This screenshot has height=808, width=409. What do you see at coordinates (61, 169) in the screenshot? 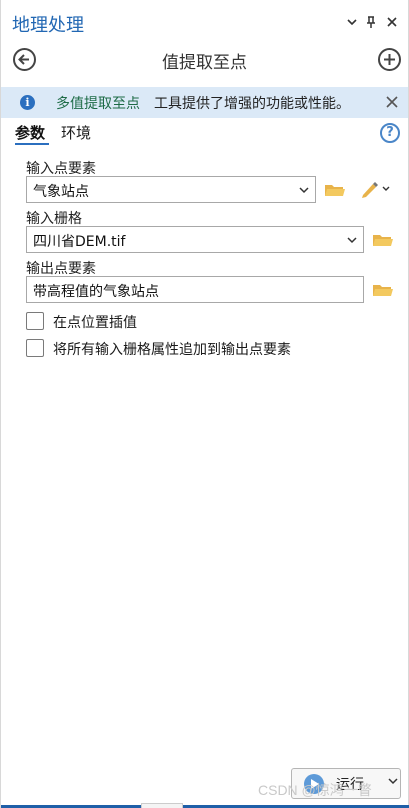
I see `input-points-label: 输入点要素` at bounding box center [61, 169].